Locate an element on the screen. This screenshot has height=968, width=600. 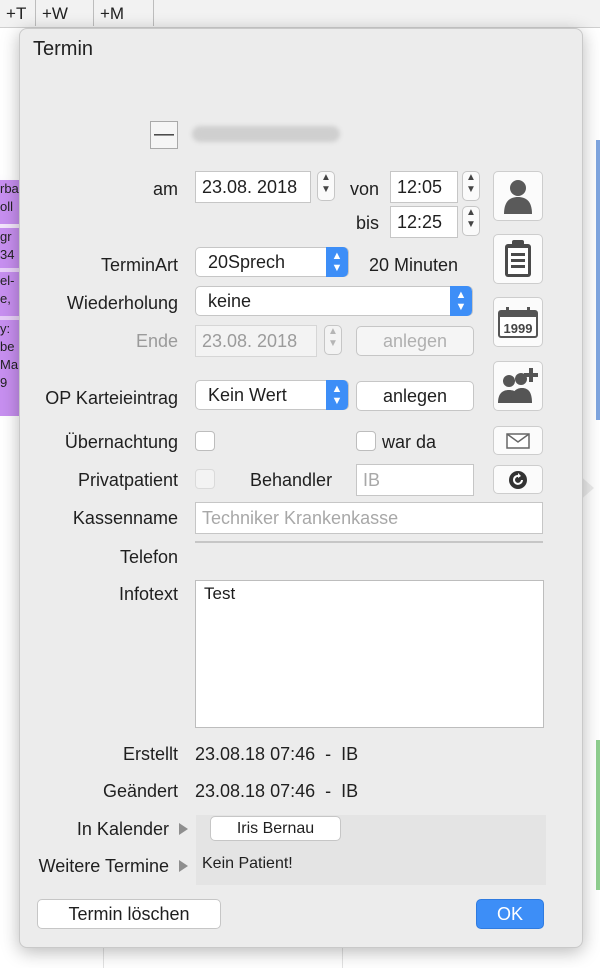
appointment-type-select: 20Sprech ▲ ▼ is located at coordinates (272, 262).